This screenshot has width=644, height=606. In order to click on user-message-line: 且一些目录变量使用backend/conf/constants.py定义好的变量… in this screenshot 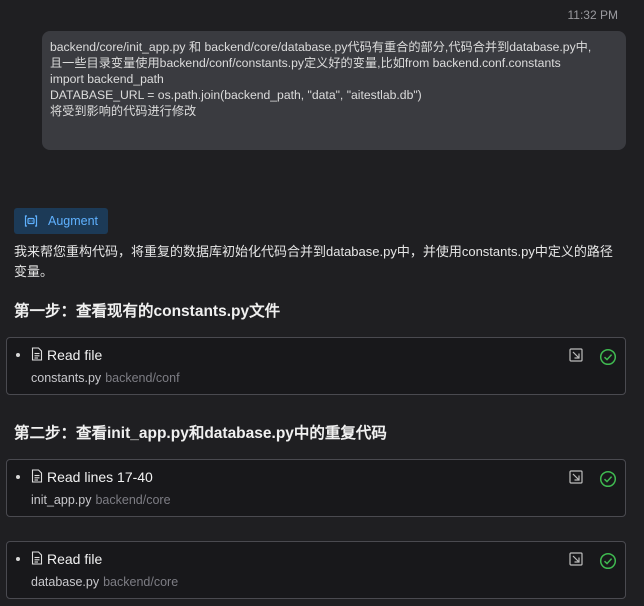, I will do `click(305, 63)`.